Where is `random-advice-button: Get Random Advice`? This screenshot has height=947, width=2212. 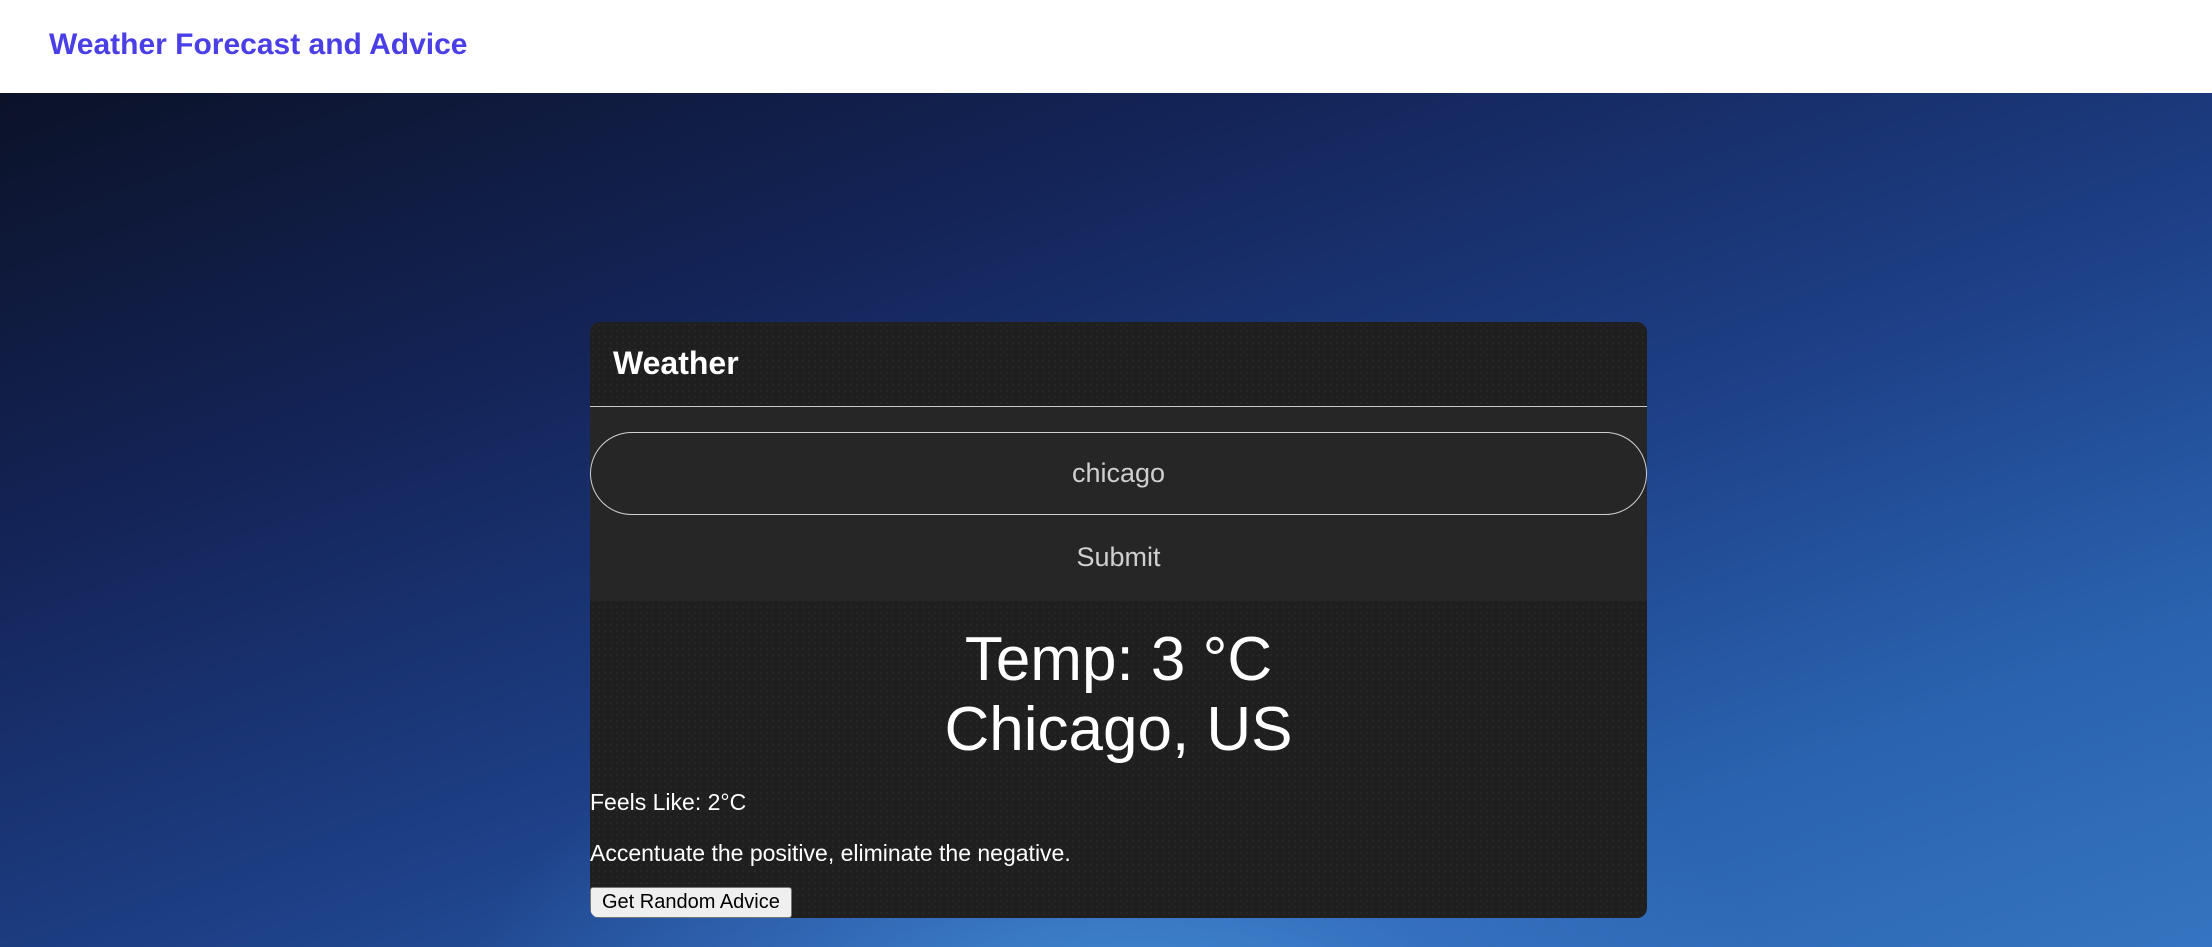
random-advice-button: Get Random Advice is located at coordinates (691, 902).